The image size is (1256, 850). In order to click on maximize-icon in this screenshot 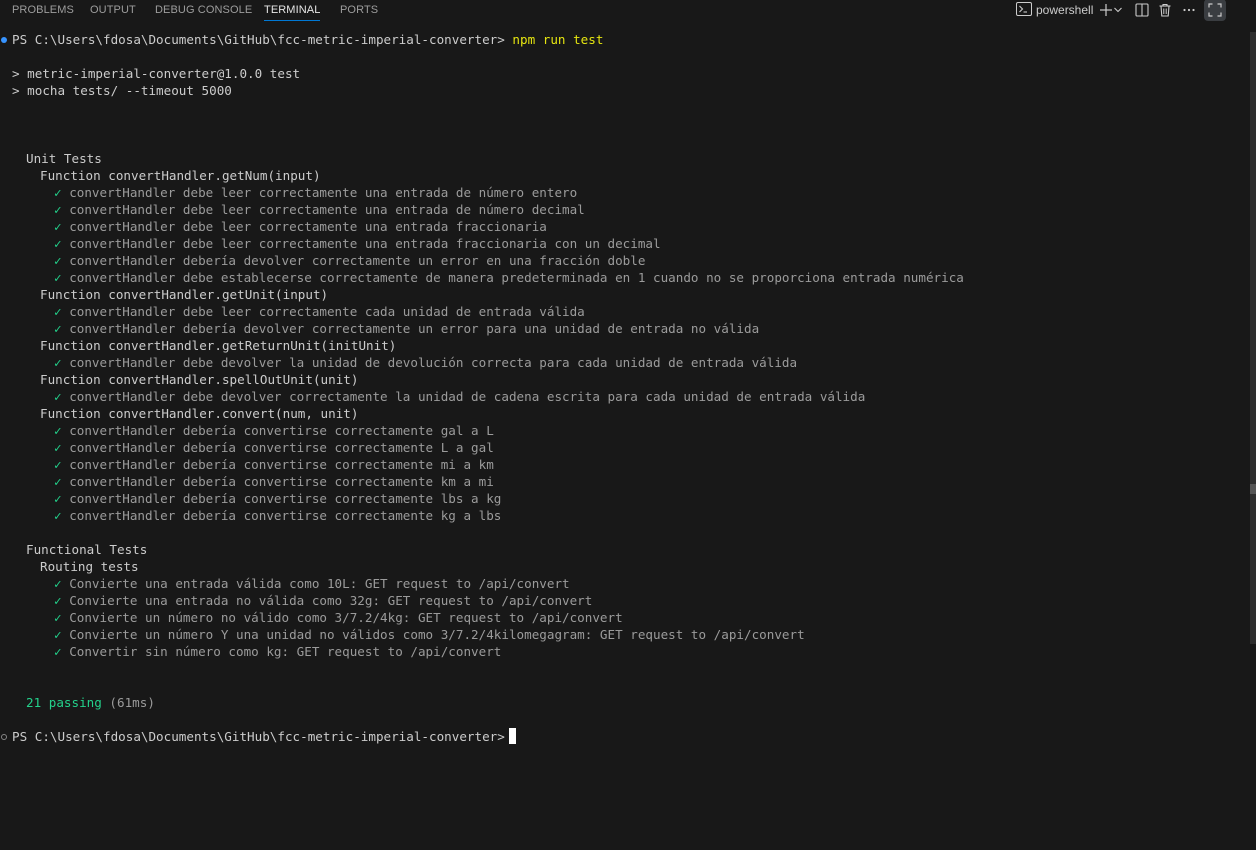, I will do `click(1215, 10)`.